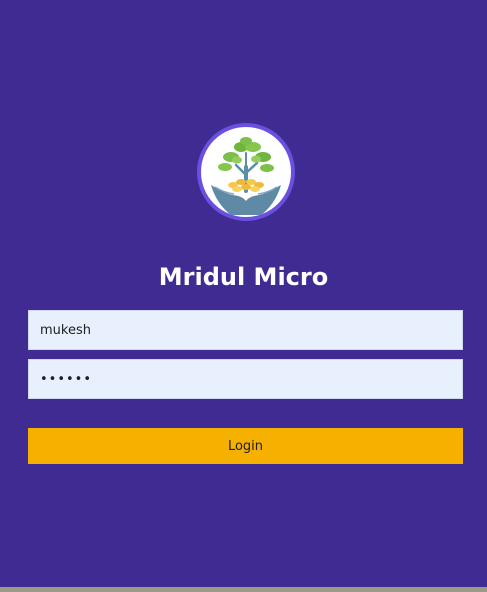 This screenshot has width=487, height=592. What do you see at coordinates (243, 589) in the screenshot?
I see `window-bottom-edge` at bounding box center [243, 589].